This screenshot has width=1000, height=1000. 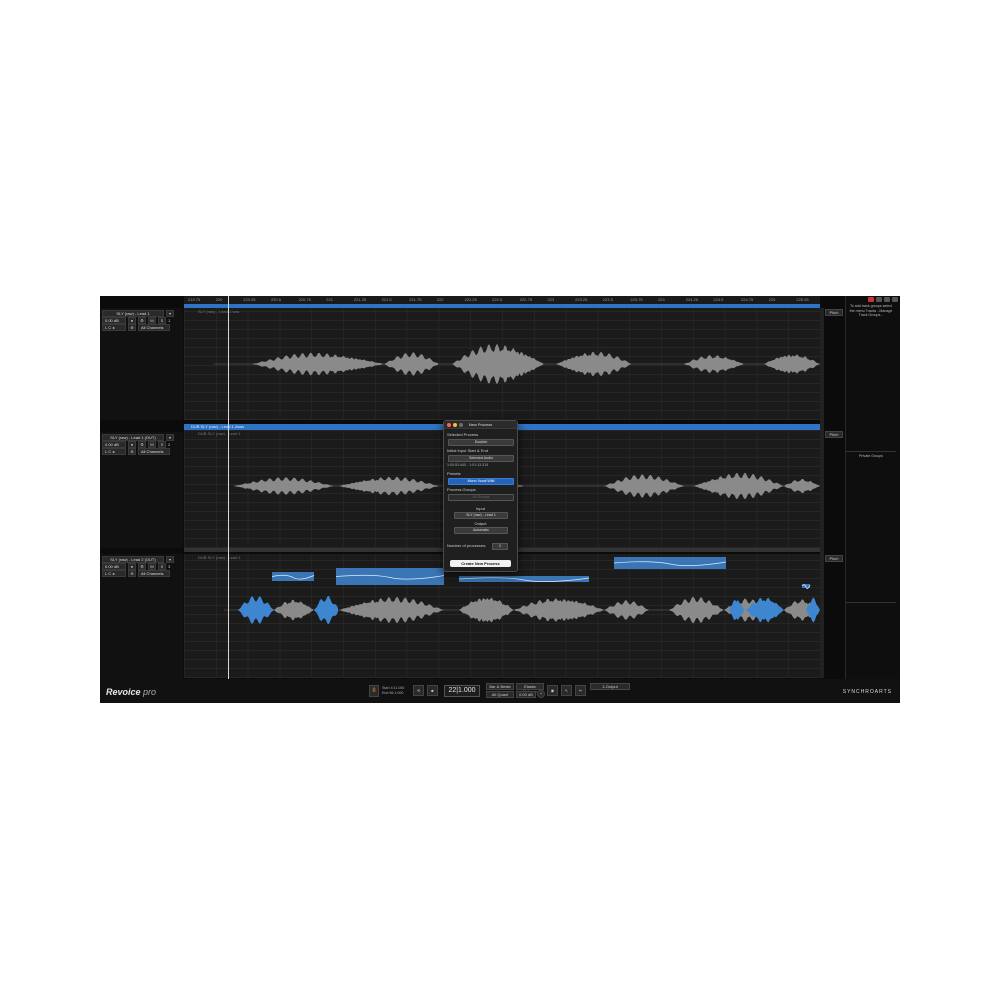 I want to click on settings-button-1: ⚙, so click(x=142, y=320).